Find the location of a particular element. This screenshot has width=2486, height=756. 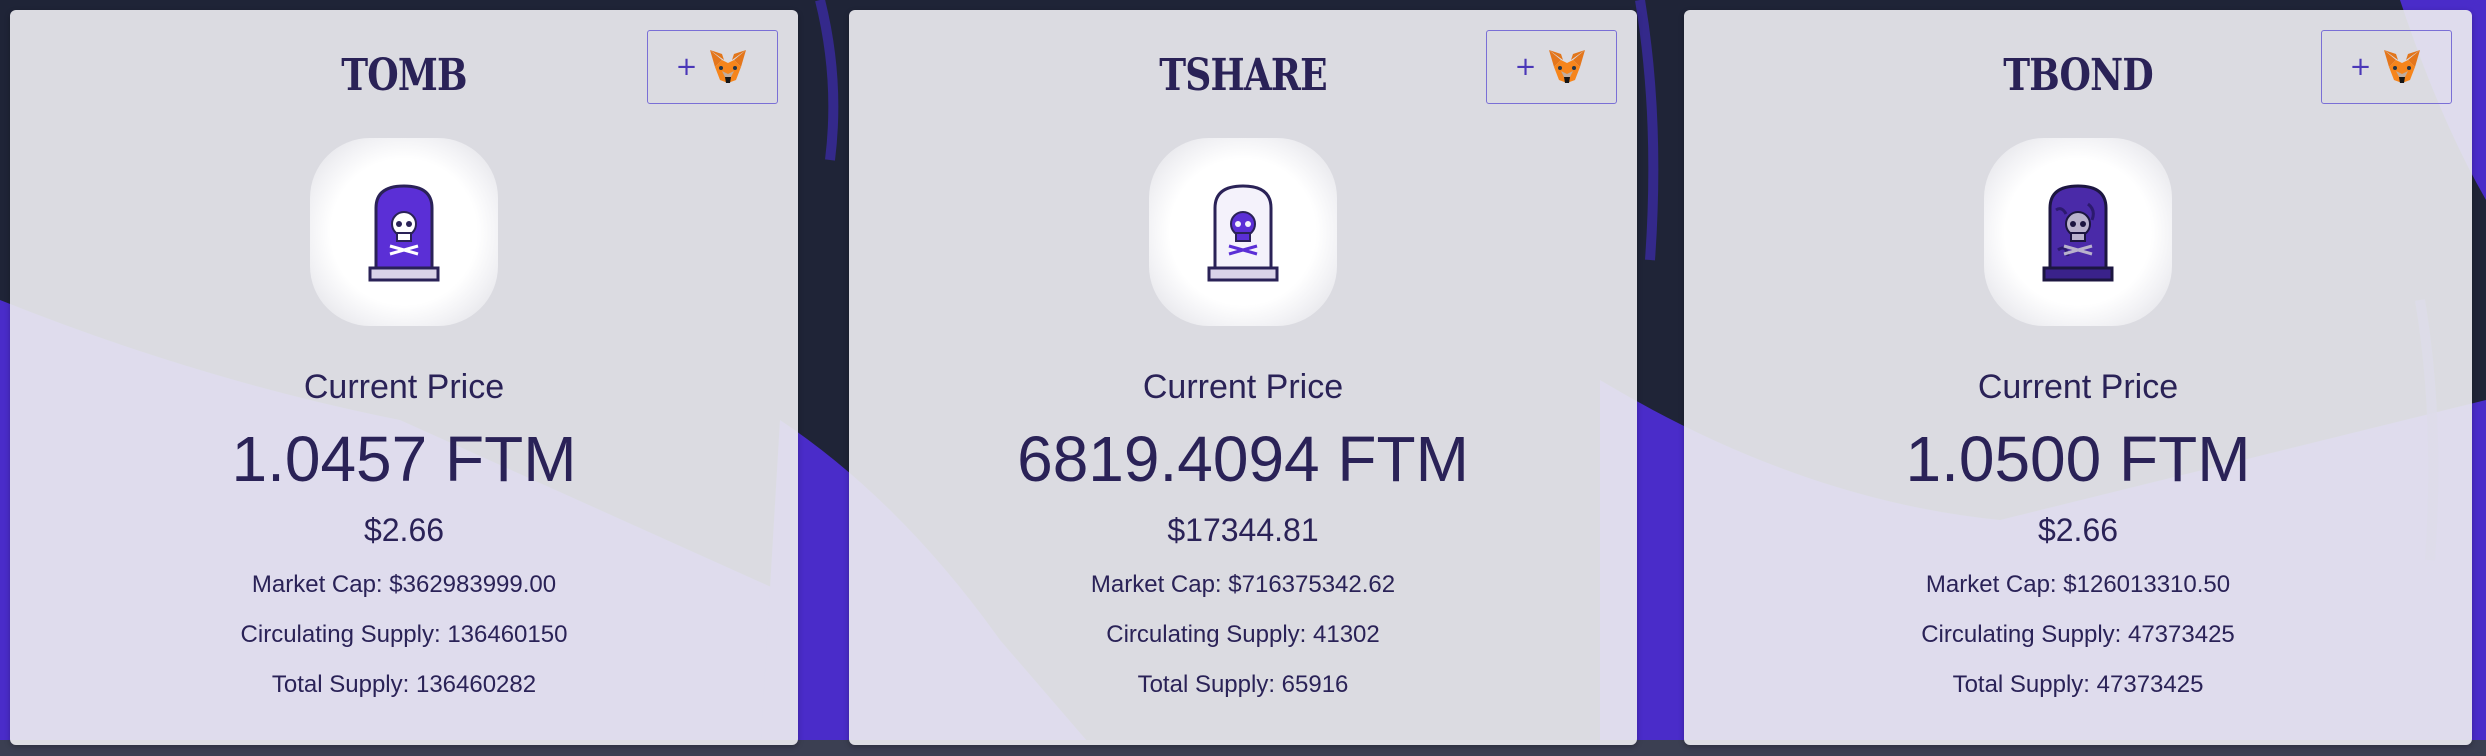

market-cap: Market Cap: $362983999.00 is located at coordinates (404, 584).